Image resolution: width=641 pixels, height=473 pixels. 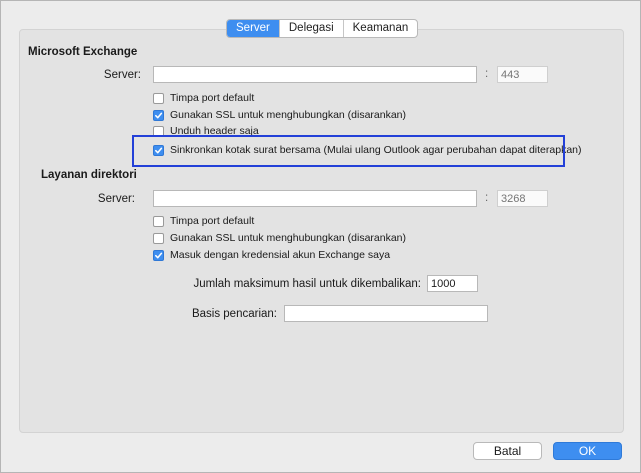 I want to click on tab-bar: Server Delegasi Keamanan, so click(x=322, y=28).